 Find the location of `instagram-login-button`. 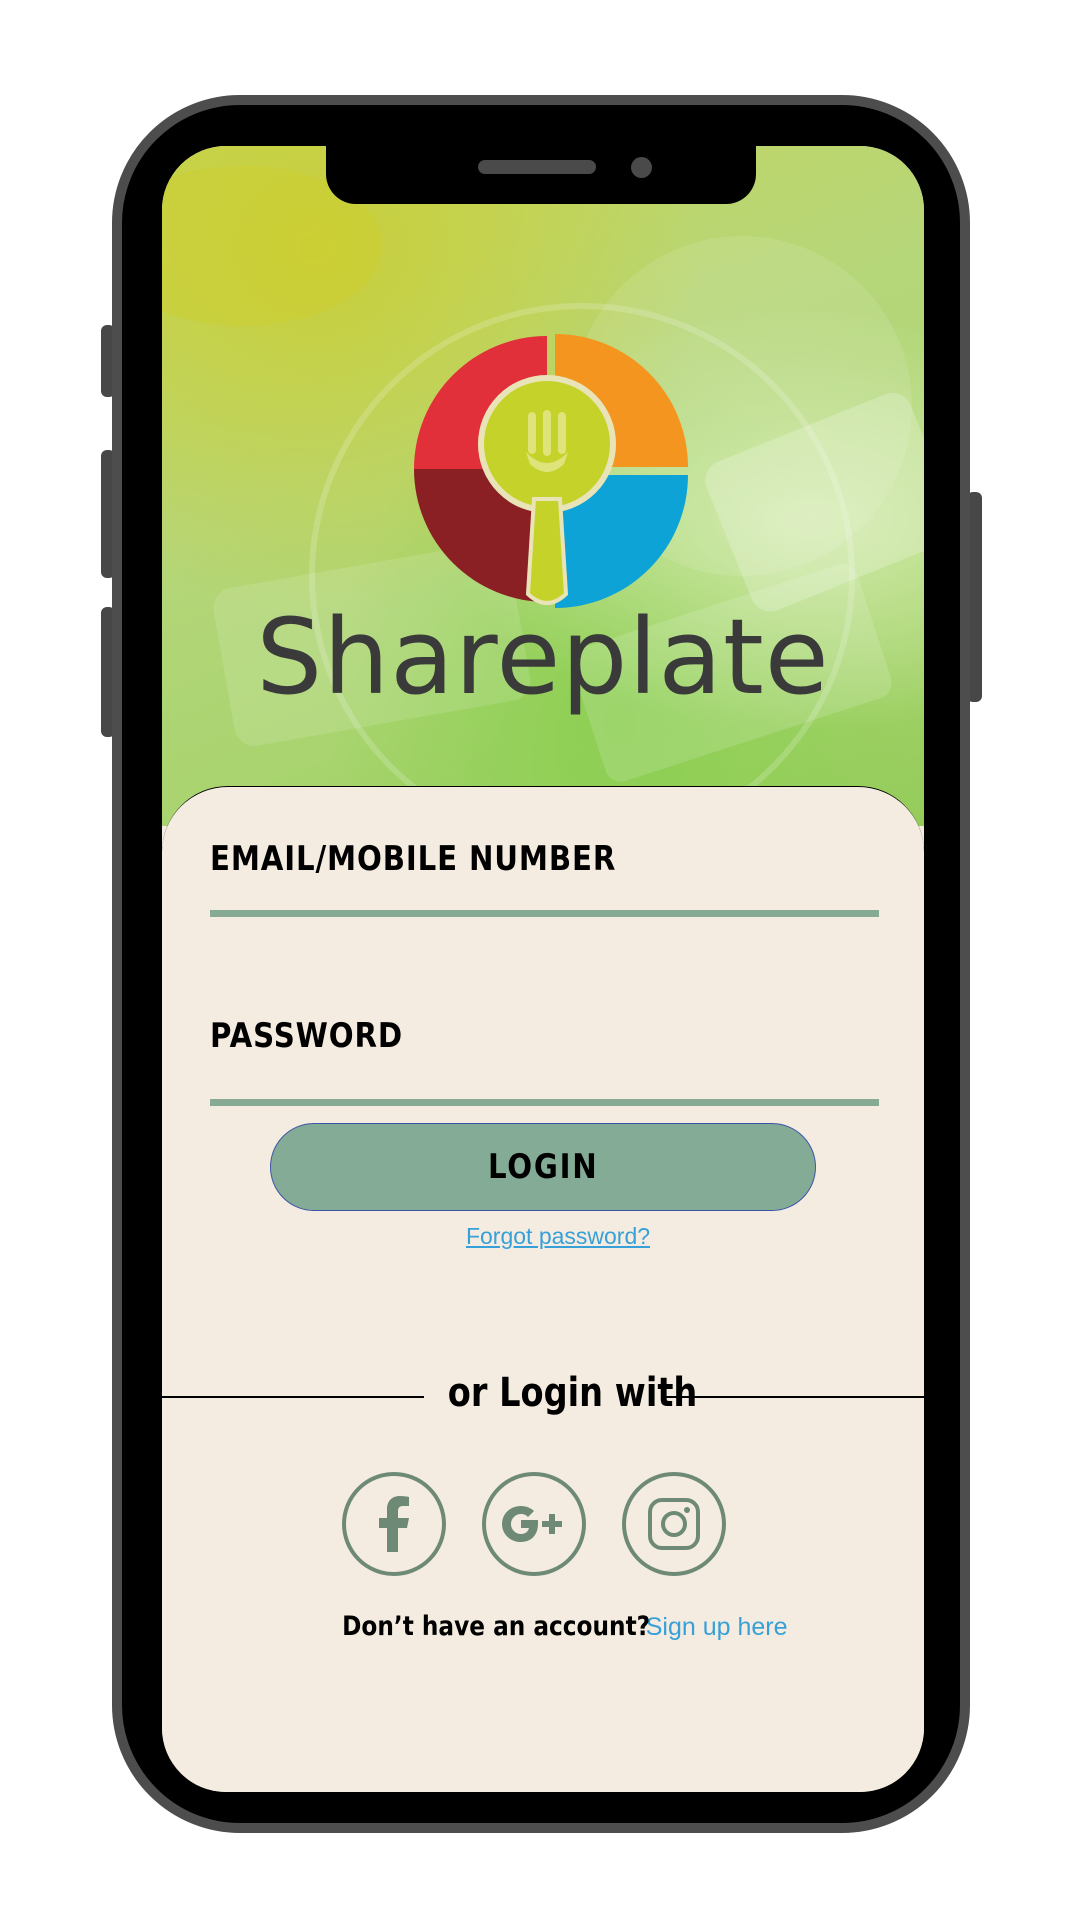

instagram-login-button is located at coordinates (674, 1524).